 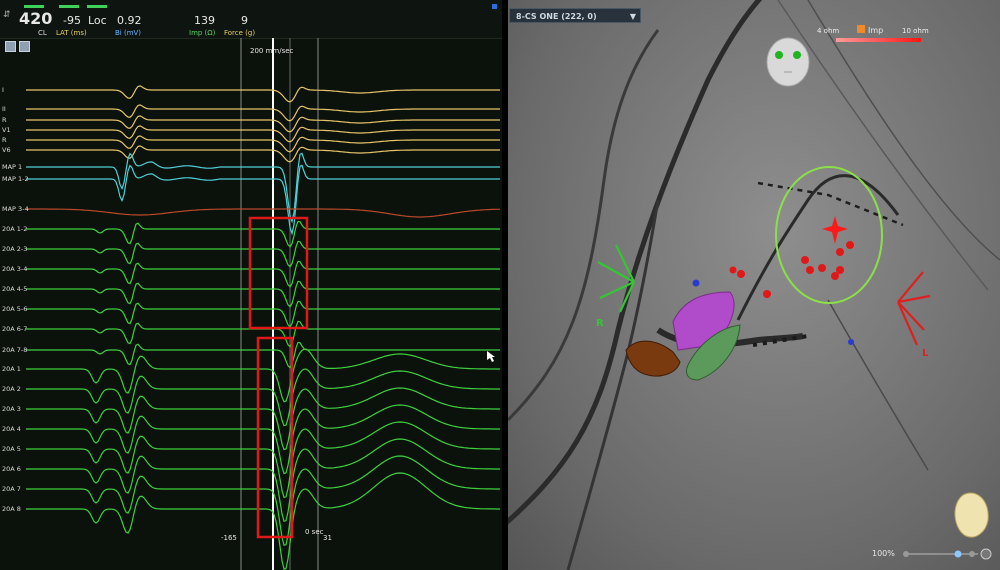 I want to click on head-eye-right, so click(x=797, y=55).